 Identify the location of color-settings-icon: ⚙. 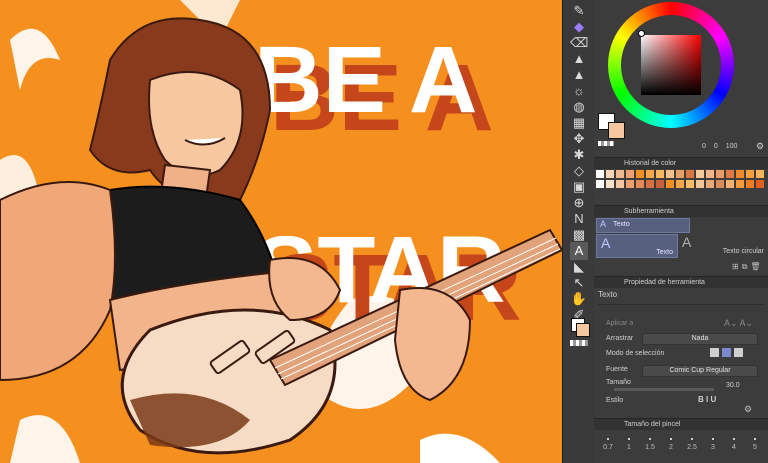
(760, 146).